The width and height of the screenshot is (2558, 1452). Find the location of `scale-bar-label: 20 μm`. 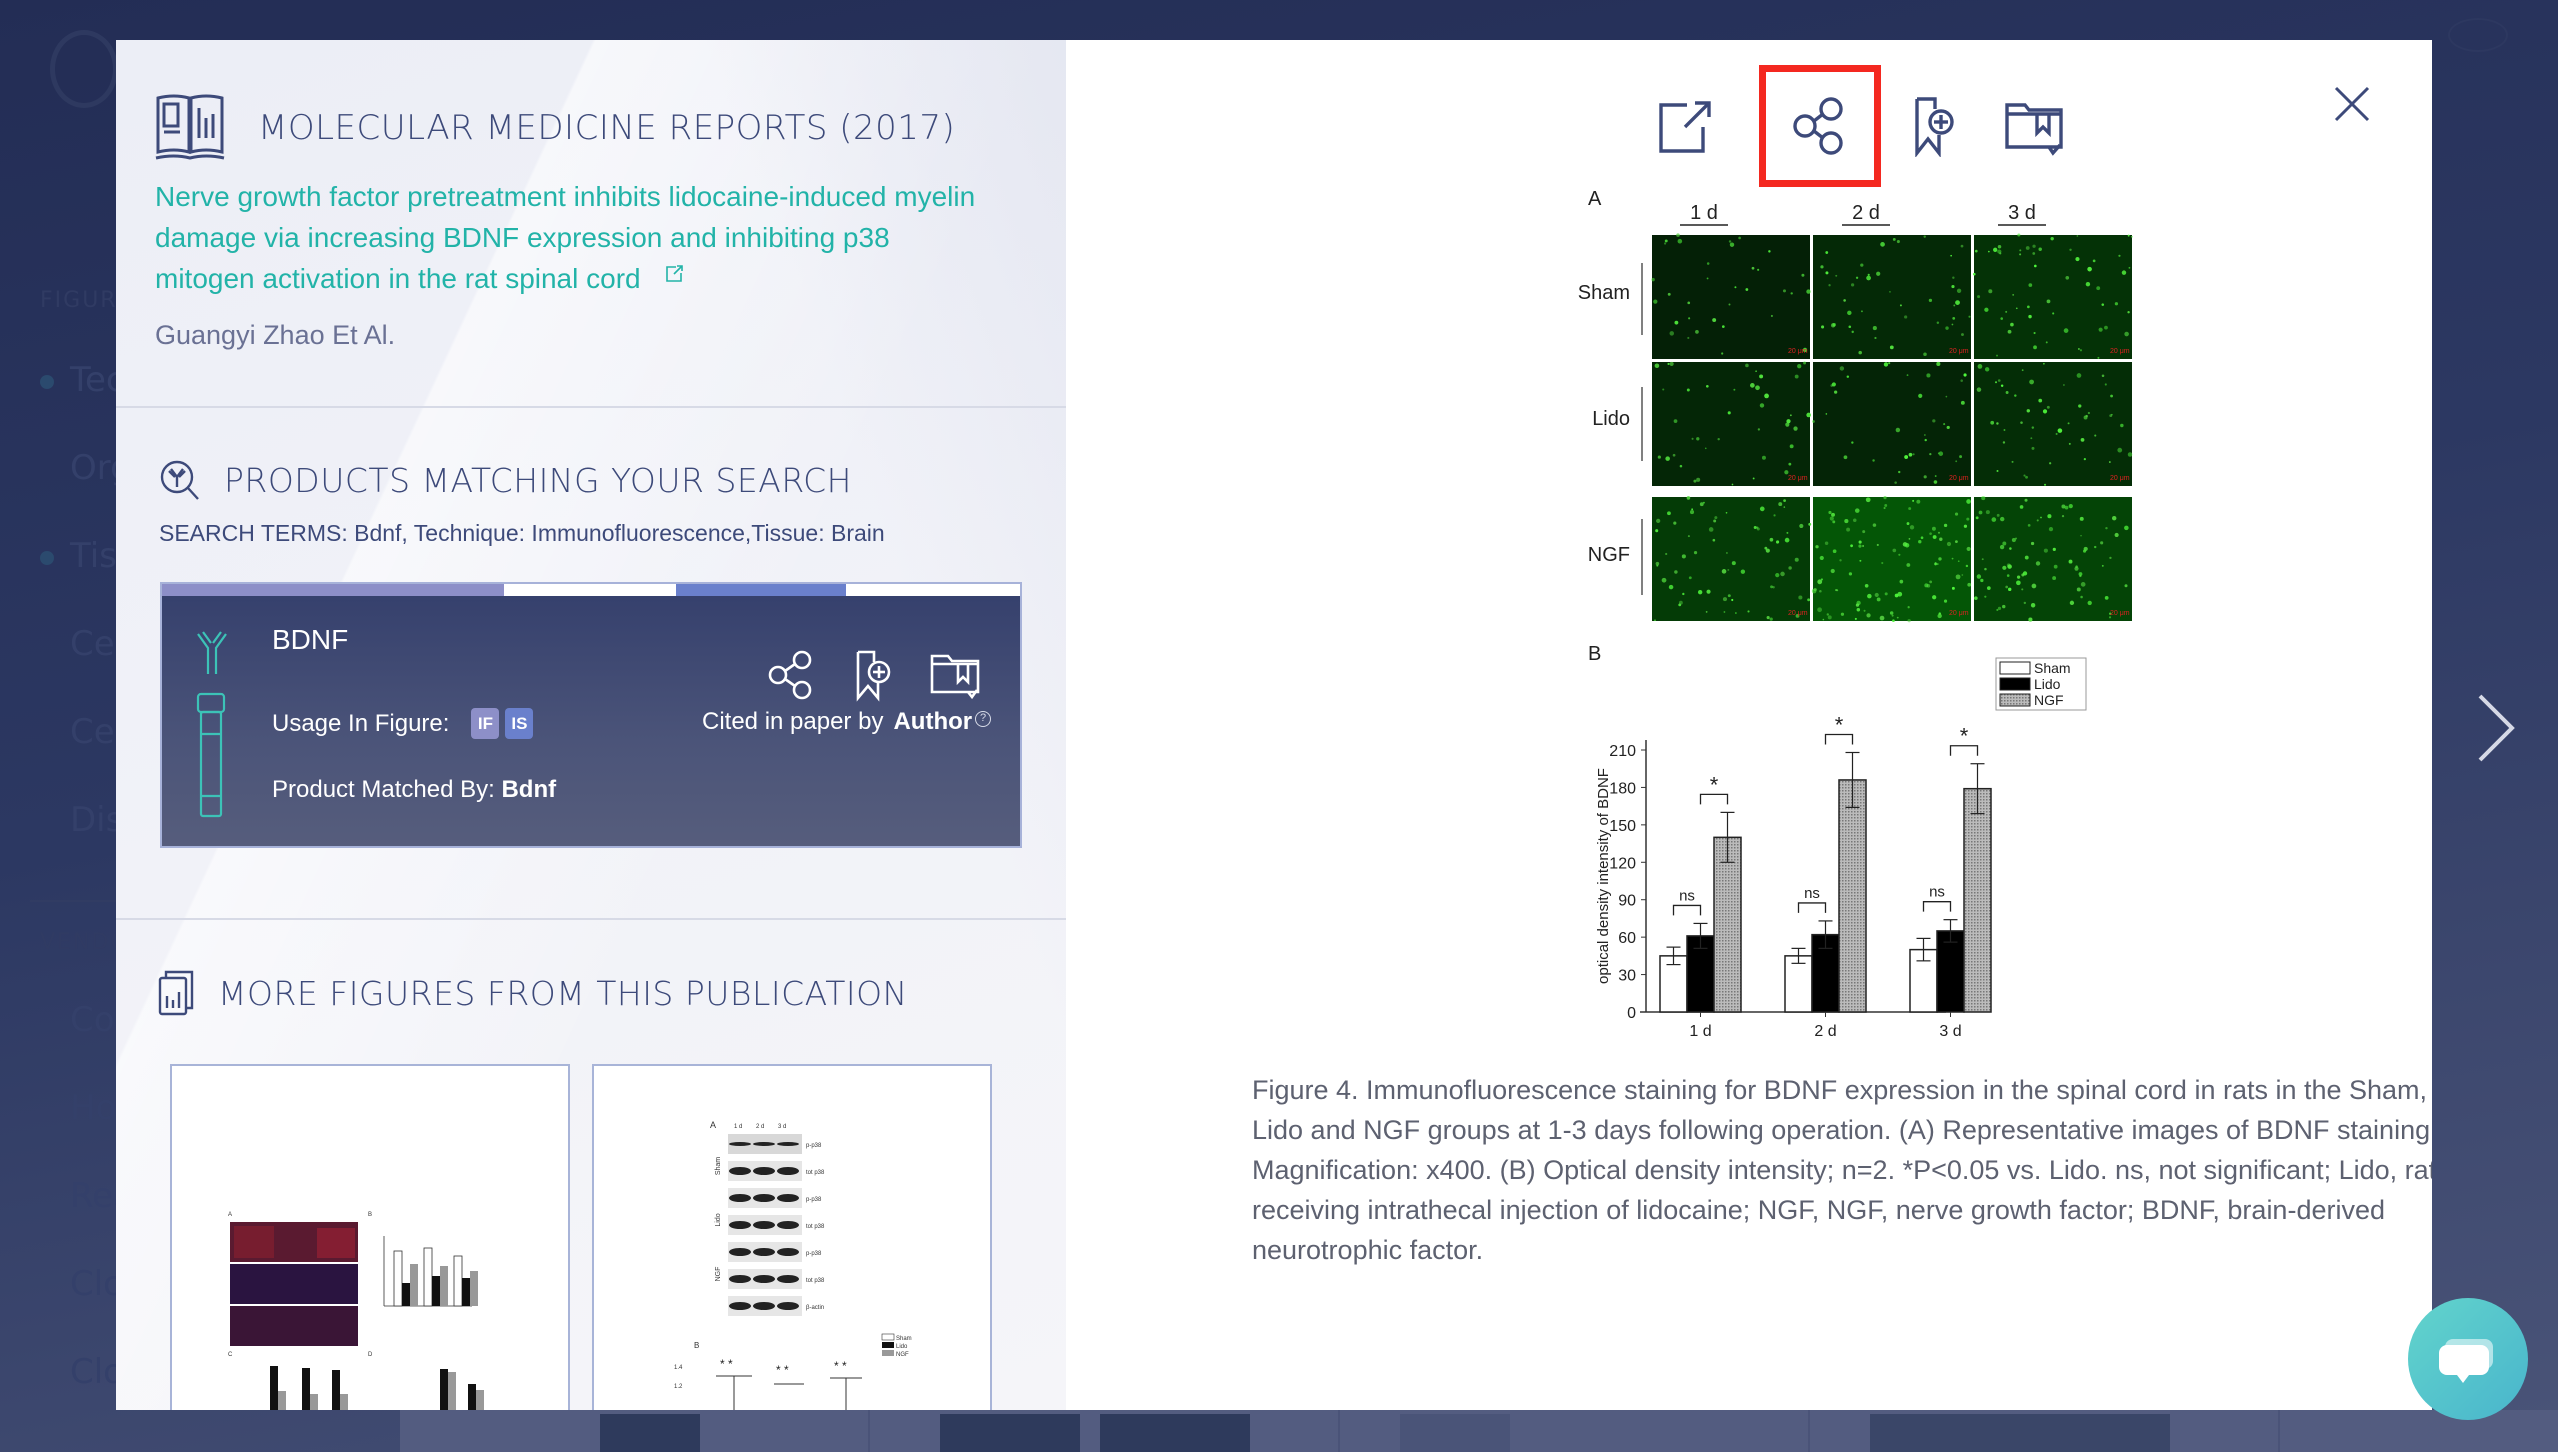

scale-bar-label: 20 μm is located at coordinates (1959, 613).